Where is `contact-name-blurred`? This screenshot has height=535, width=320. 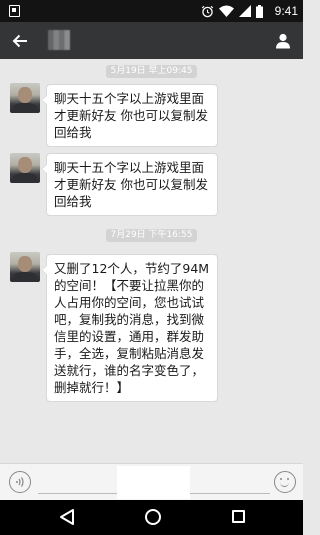
contact-name-blurred is located at coordinates (59, 40).